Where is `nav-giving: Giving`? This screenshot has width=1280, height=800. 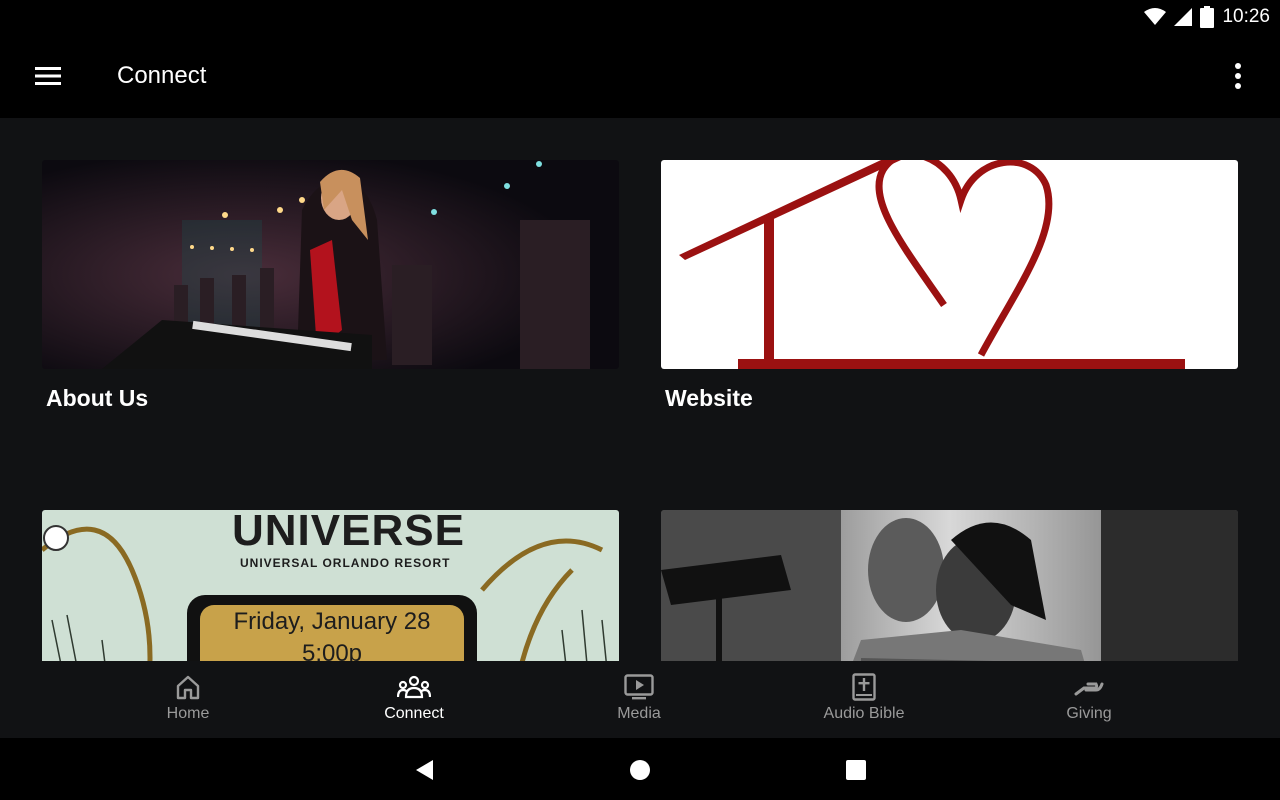 nav-giving: Giving is located at coordinates (1089, 697).